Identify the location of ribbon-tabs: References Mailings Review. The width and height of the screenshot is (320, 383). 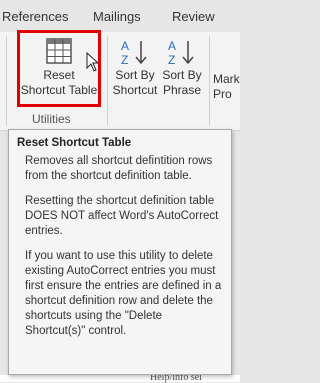
(120, 16).